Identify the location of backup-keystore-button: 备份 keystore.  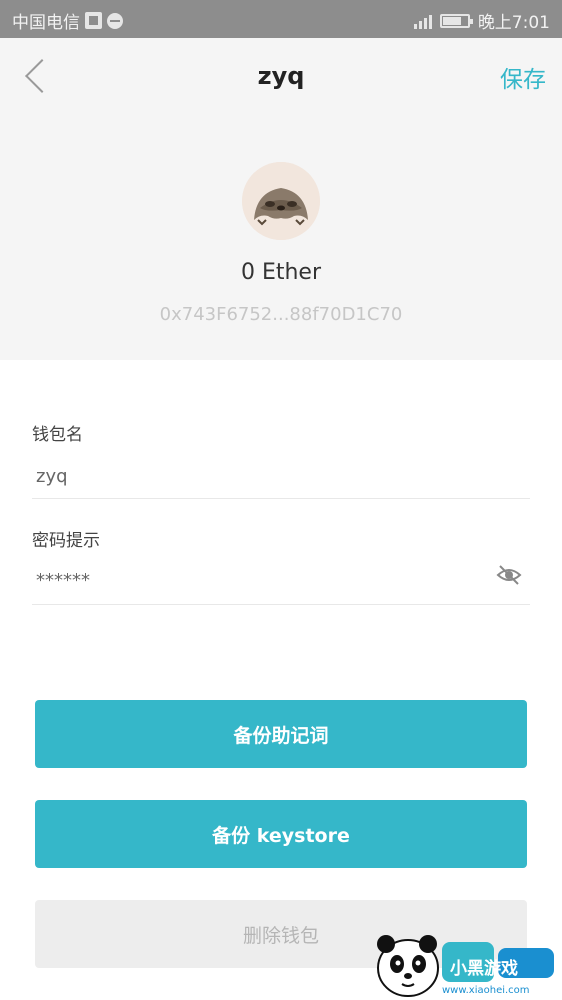
(281, 834).